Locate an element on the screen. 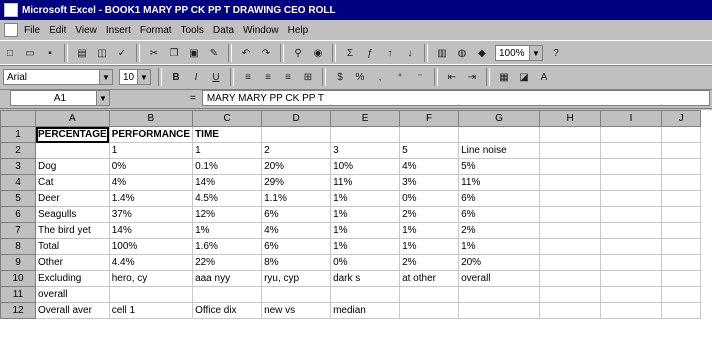 The width and height of the screenshot is (712, 358). spelling-icon: ✓ is located at coordinates (122, 53).